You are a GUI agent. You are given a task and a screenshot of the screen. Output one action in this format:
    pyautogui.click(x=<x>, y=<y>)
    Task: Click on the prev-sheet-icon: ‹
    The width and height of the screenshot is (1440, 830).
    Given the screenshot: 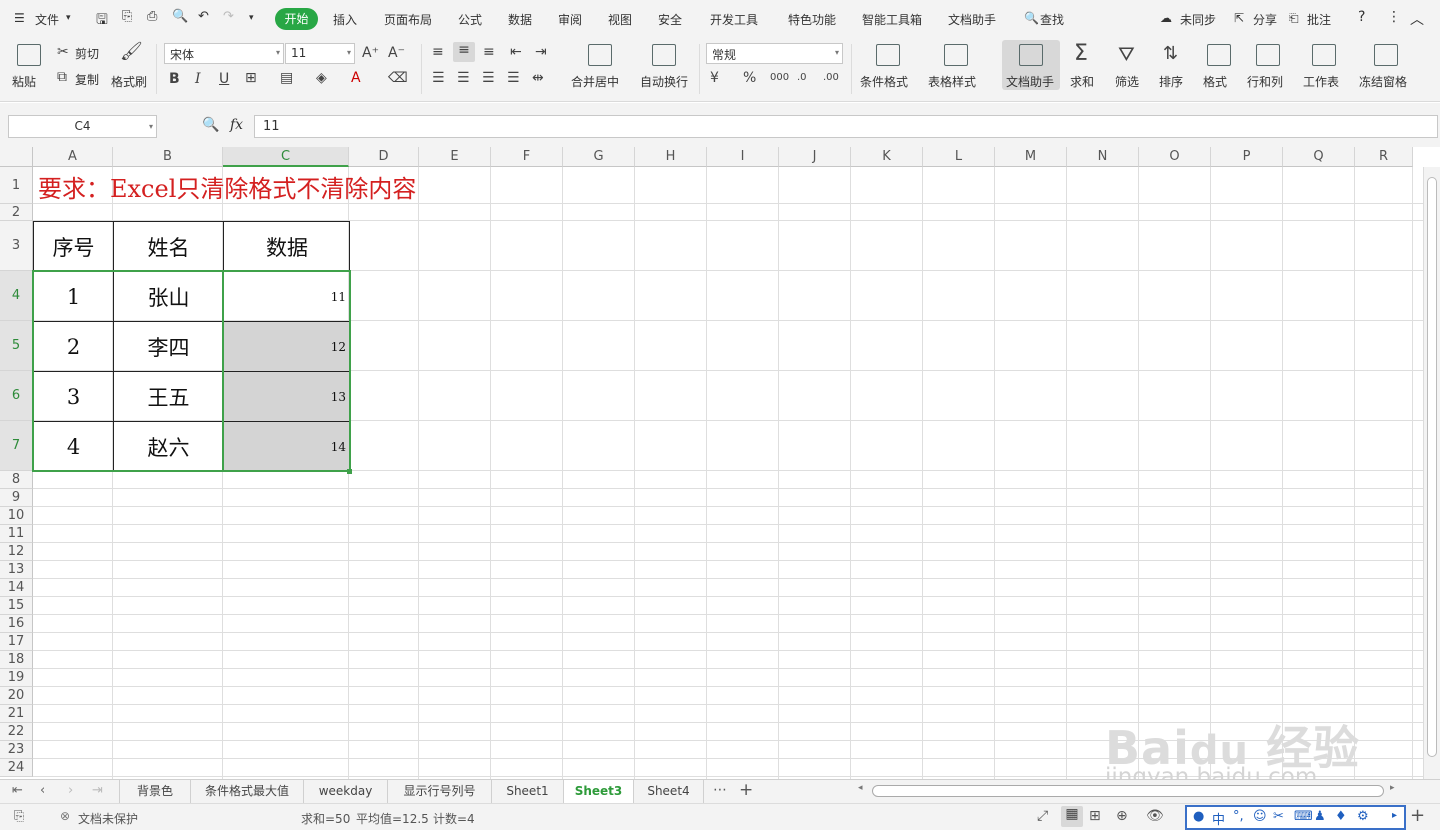 What is the action you would take?
    pyautogui.click(x=42, y=790)
    